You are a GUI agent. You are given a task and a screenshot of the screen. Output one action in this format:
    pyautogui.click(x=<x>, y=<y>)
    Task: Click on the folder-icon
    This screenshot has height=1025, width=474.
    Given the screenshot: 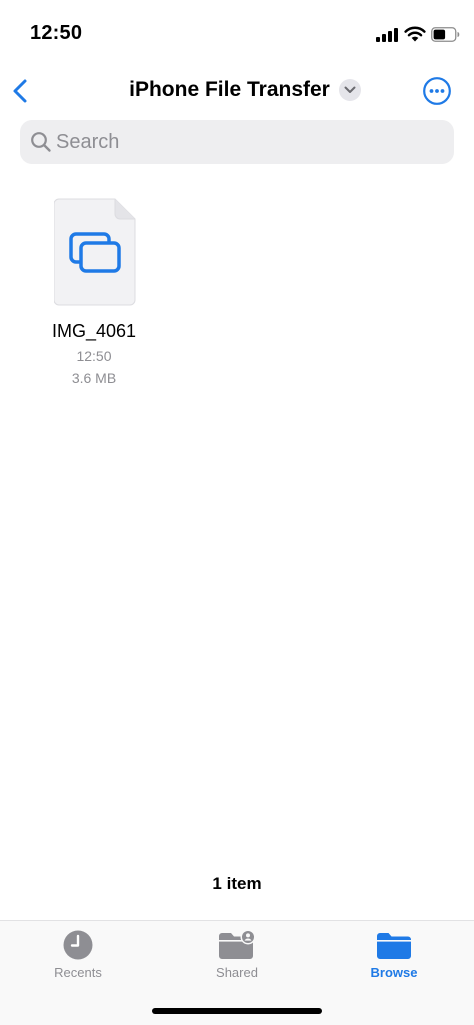 What is the action you would take?
    pyautogui.click(x=394, y=946)
    